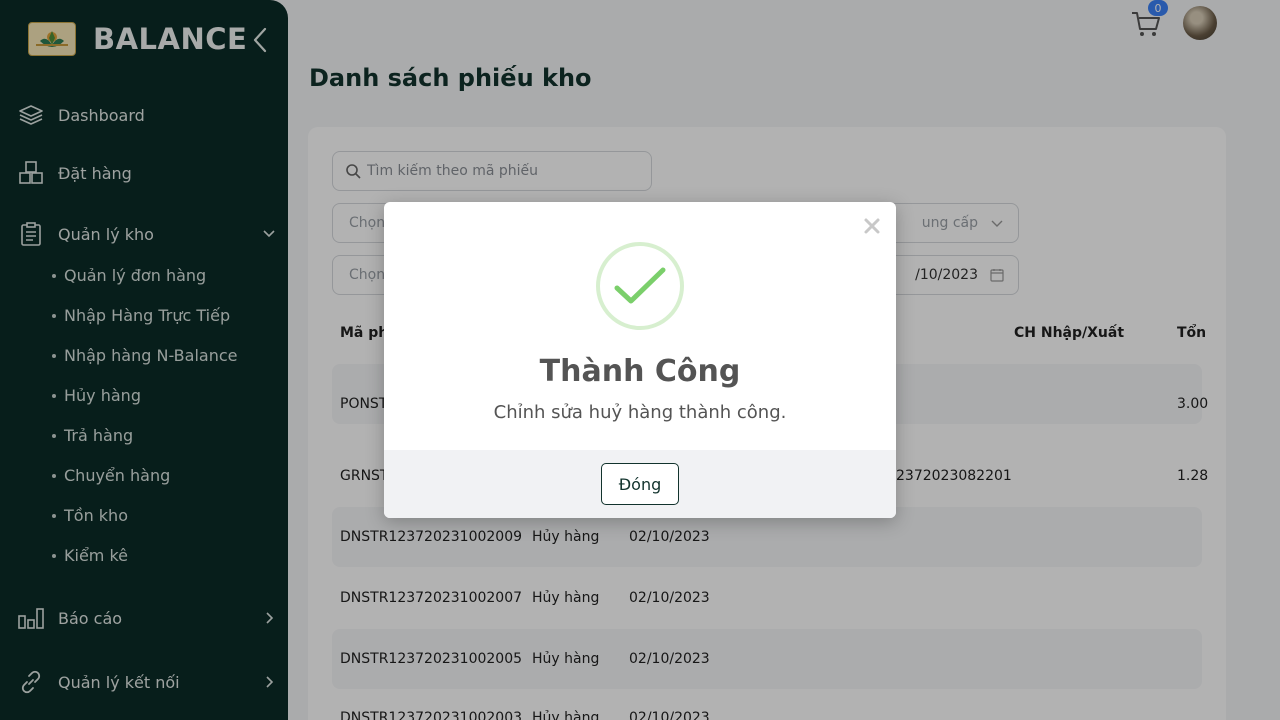 This screenshot has height=720, width=1280. I want to click on close-button: Đóng, so click(640, 484).